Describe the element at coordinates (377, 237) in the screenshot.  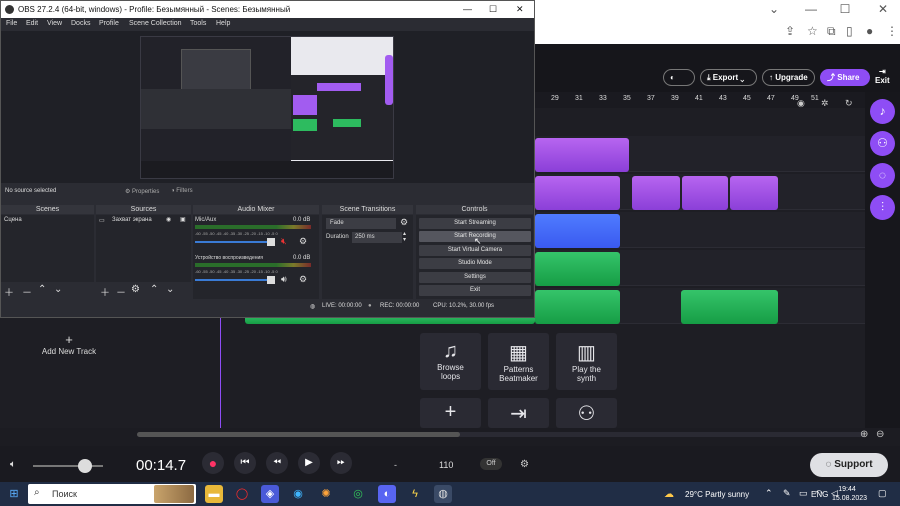
I see `duration-input: 250 ms` at that location.